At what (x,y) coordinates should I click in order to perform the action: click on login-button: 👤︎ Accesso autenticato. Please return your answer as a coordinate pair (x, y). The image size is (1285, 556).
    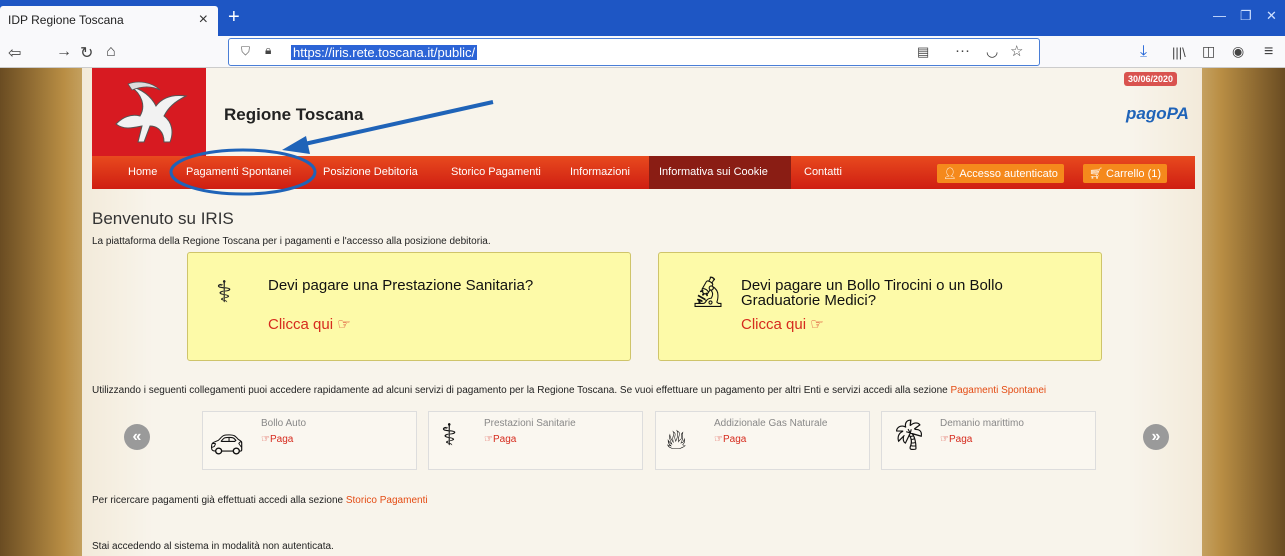
    Looking at the image, I should click on (1000, 173).